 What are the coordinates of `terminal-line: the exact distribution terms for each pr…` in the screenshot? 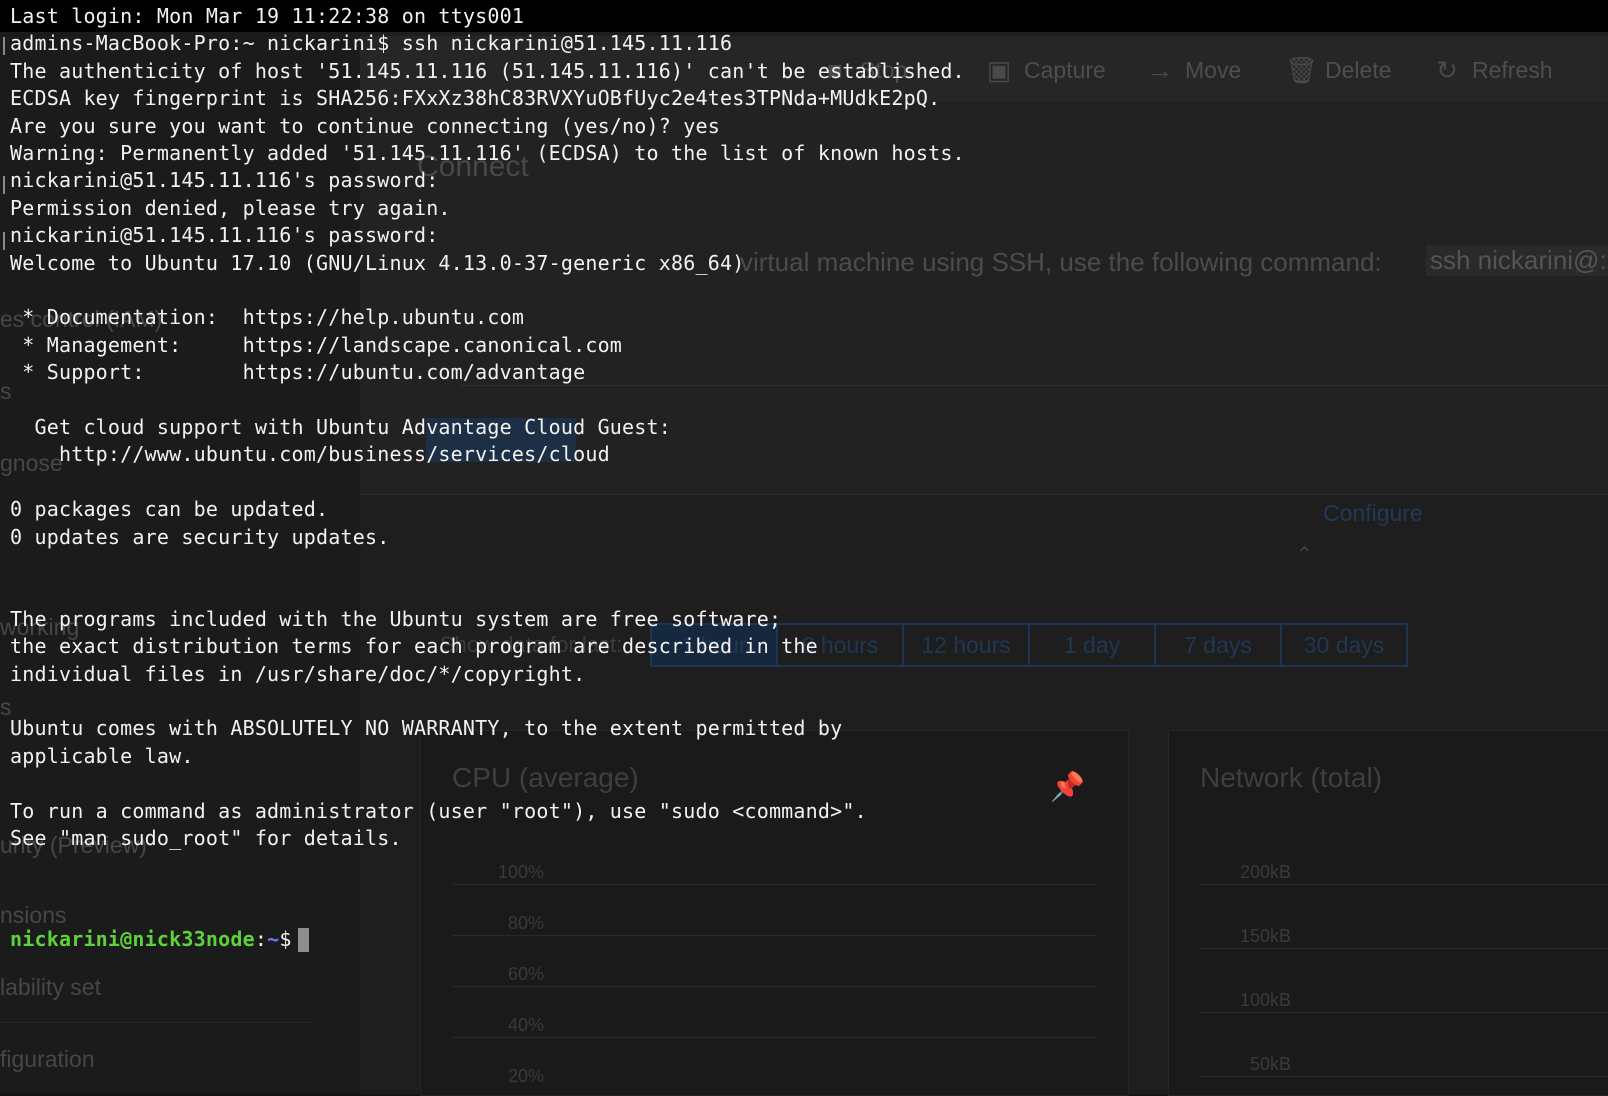 It's located at (414, 646).